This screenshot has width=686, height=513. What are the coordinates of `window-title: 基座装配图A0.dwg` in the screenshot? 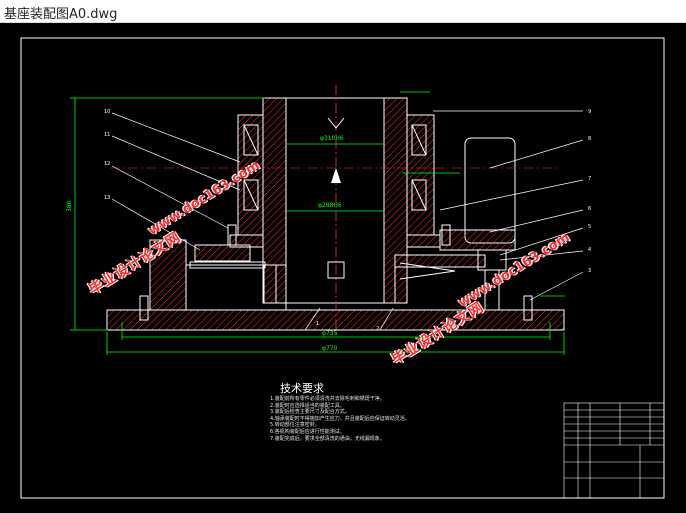 It's located at (61, 14).